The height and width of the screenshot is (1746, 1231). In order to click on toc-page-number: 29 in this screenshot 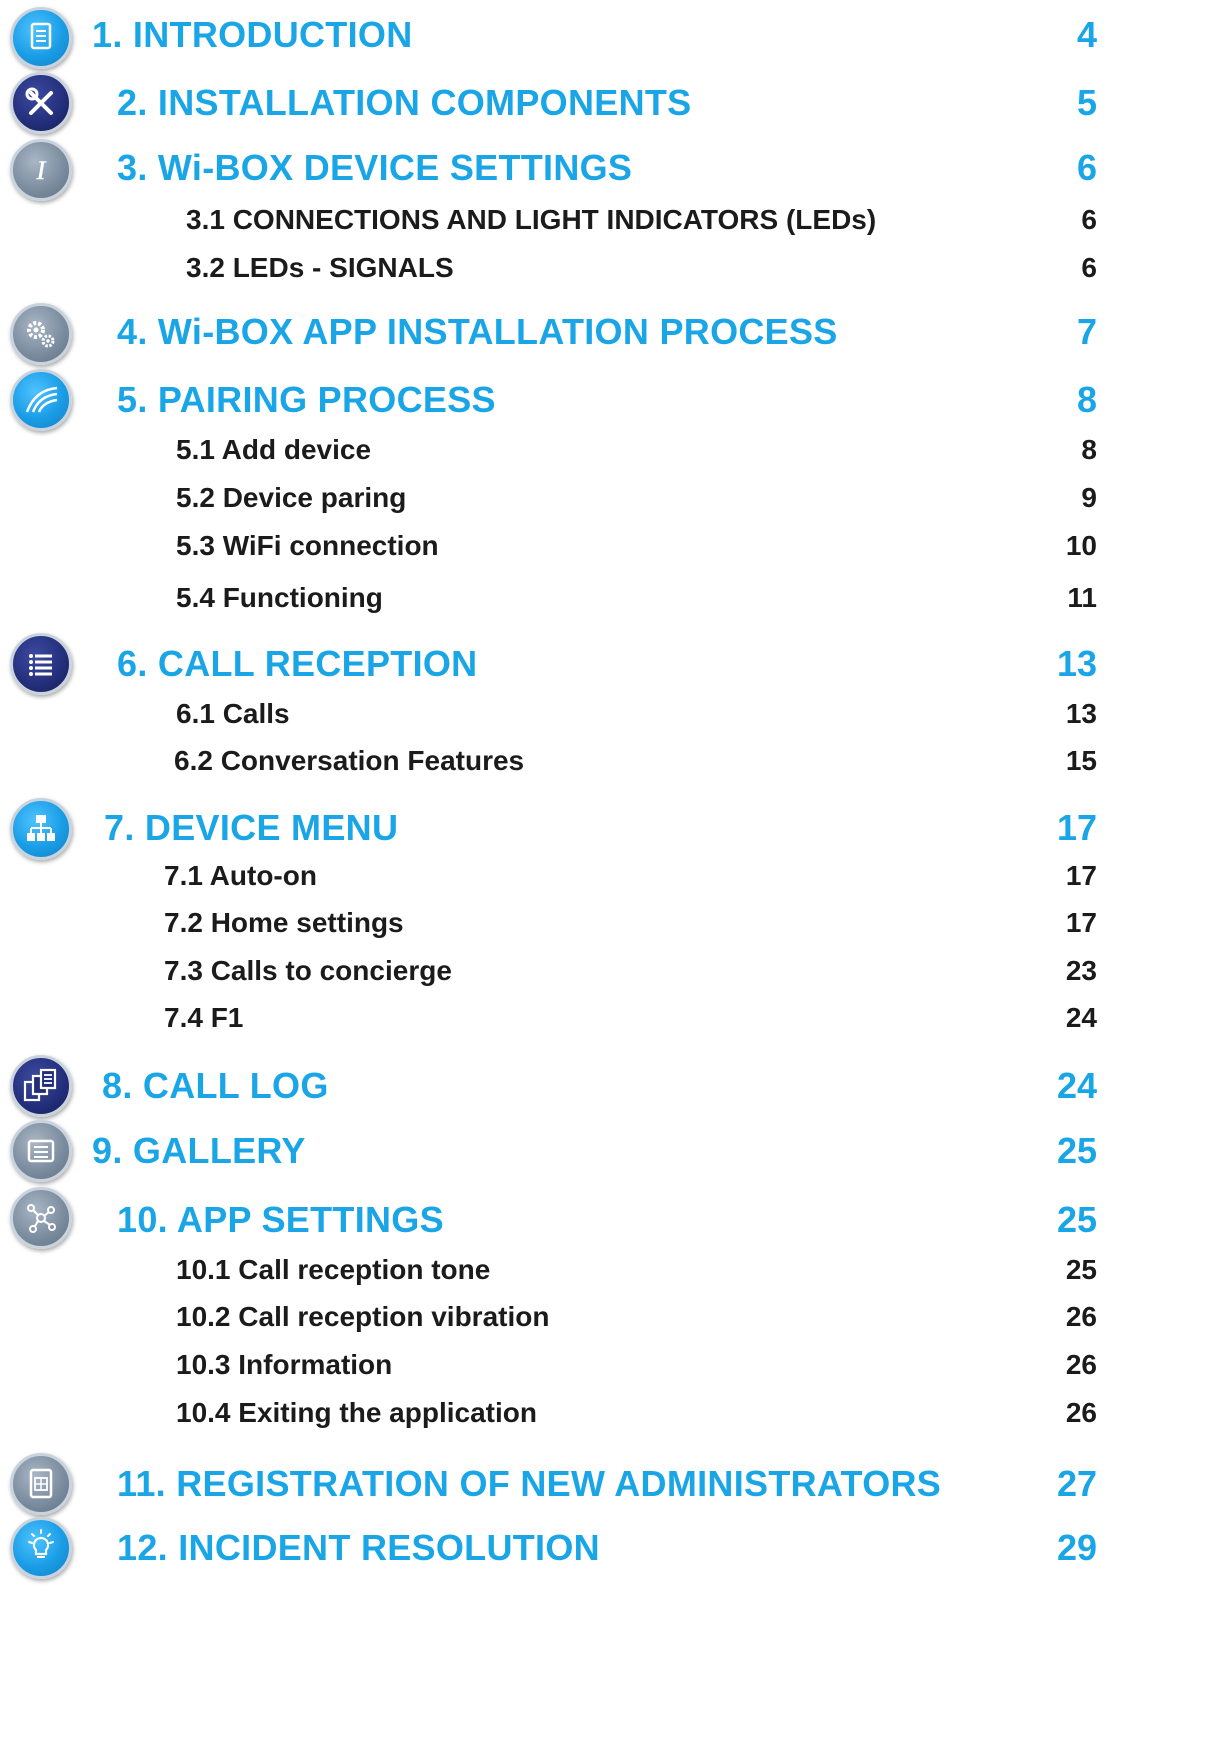, I will do `click(1076, 1547)`.